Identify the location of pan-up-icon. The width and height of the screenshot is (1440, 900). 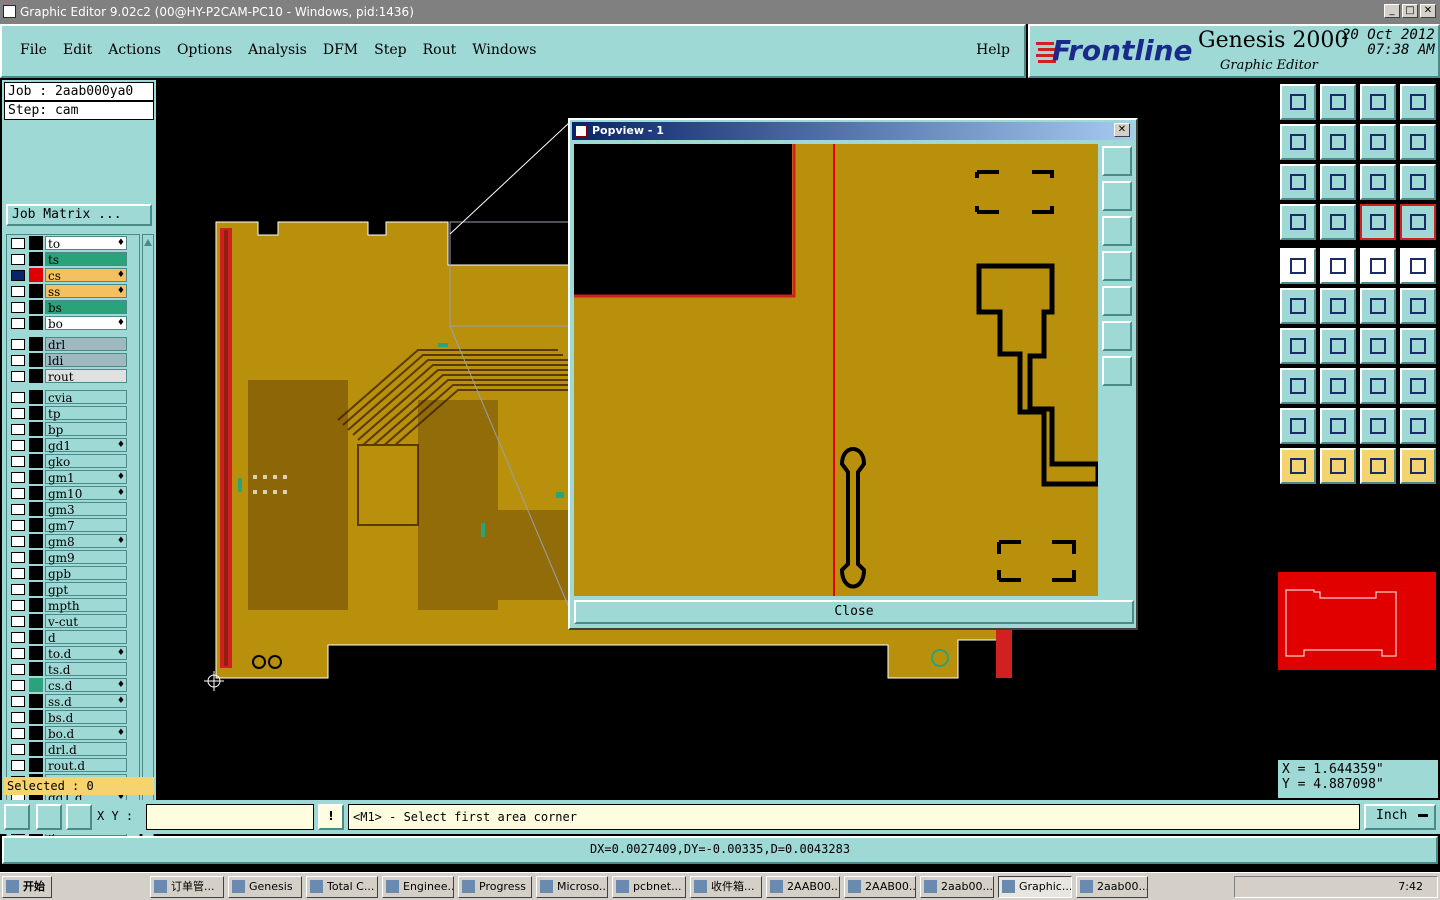
(1298, 102).